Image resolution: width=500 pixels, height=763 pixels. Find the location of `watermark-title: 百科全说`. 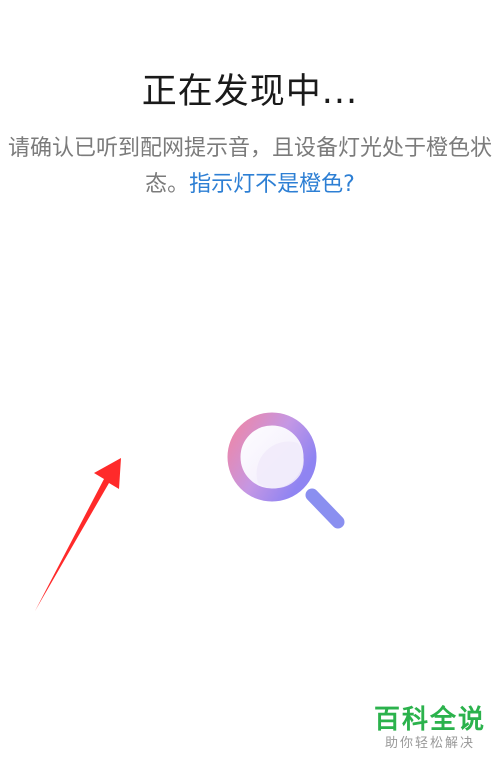

watermark-title: 百科全说 is located at coordinates (429, 720).